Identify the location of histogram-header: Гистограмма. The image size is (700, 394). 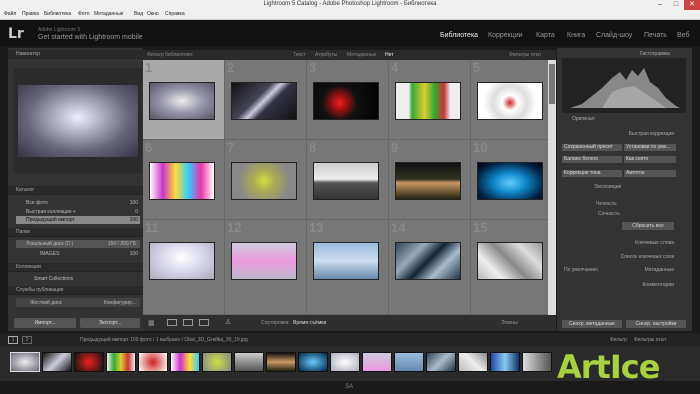
(655, 54).